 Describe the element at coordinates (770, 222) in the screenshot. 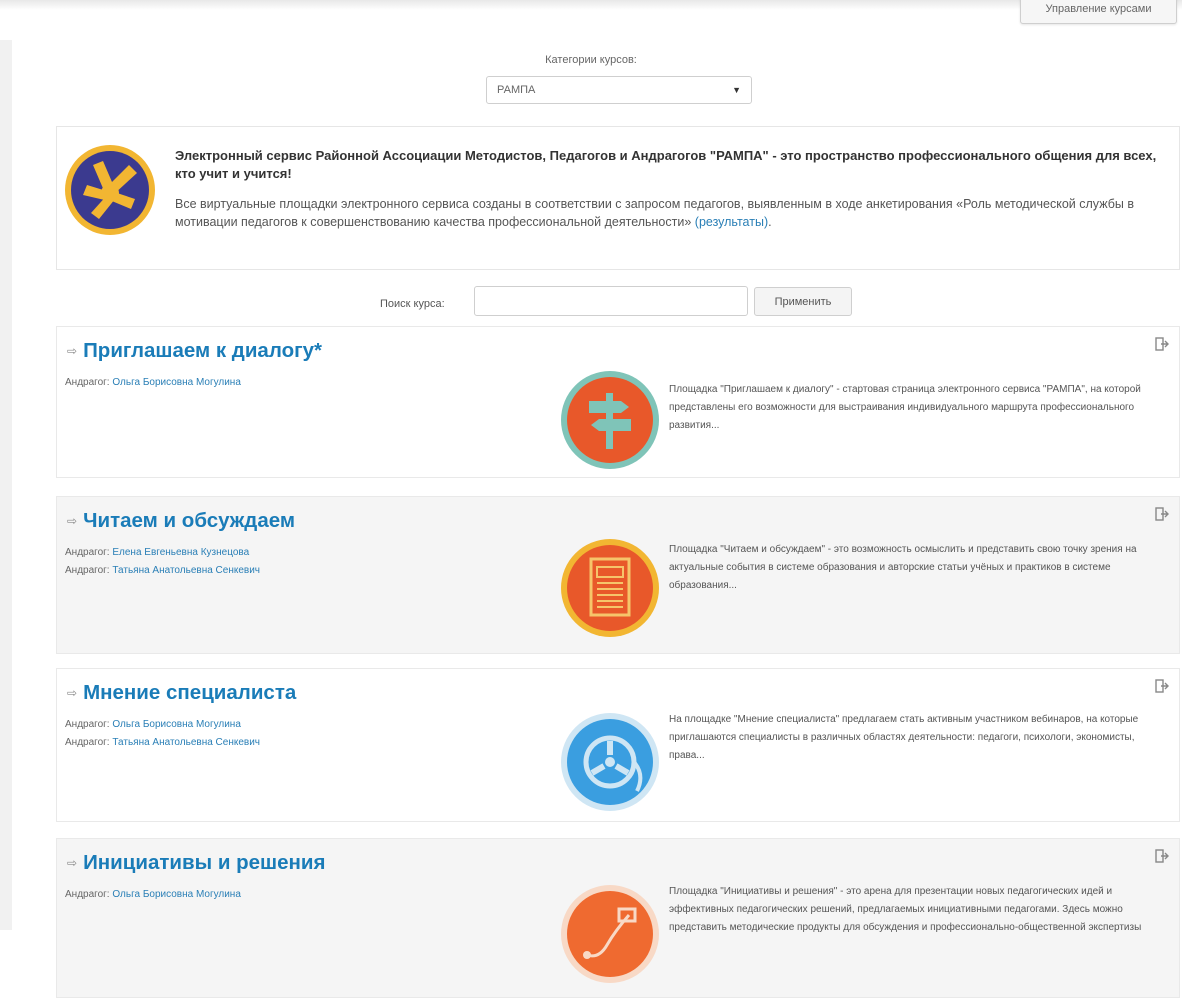

I see `intro-text-end: .` at that location.